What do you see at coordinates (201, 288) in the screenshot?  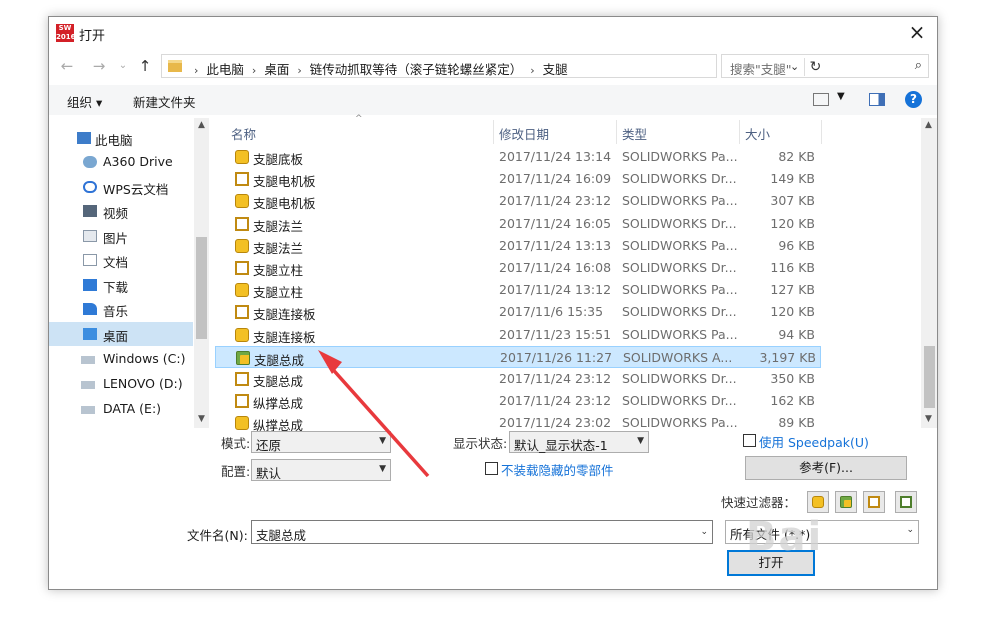 I see `sidebar-scroll-thumb` at bounding box center [201, 288].